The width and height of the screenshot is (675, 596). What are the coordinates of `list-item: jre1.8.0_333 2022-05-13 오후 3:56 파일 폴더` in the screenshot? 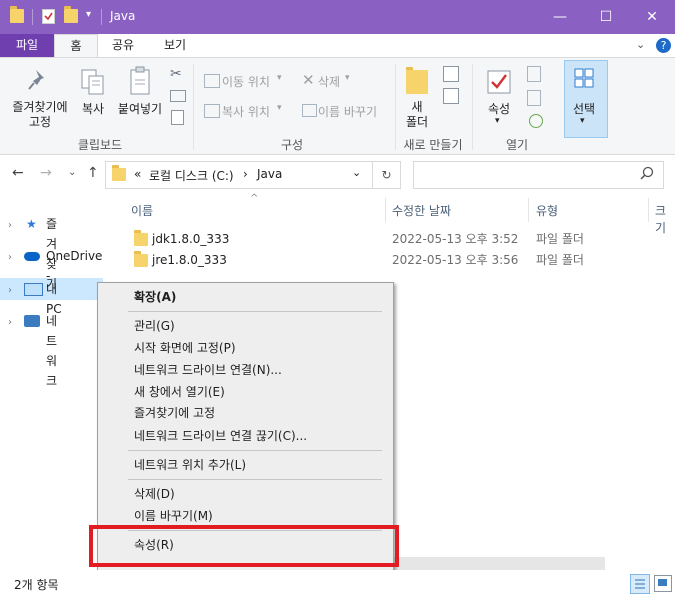 It's located at (401, 260).